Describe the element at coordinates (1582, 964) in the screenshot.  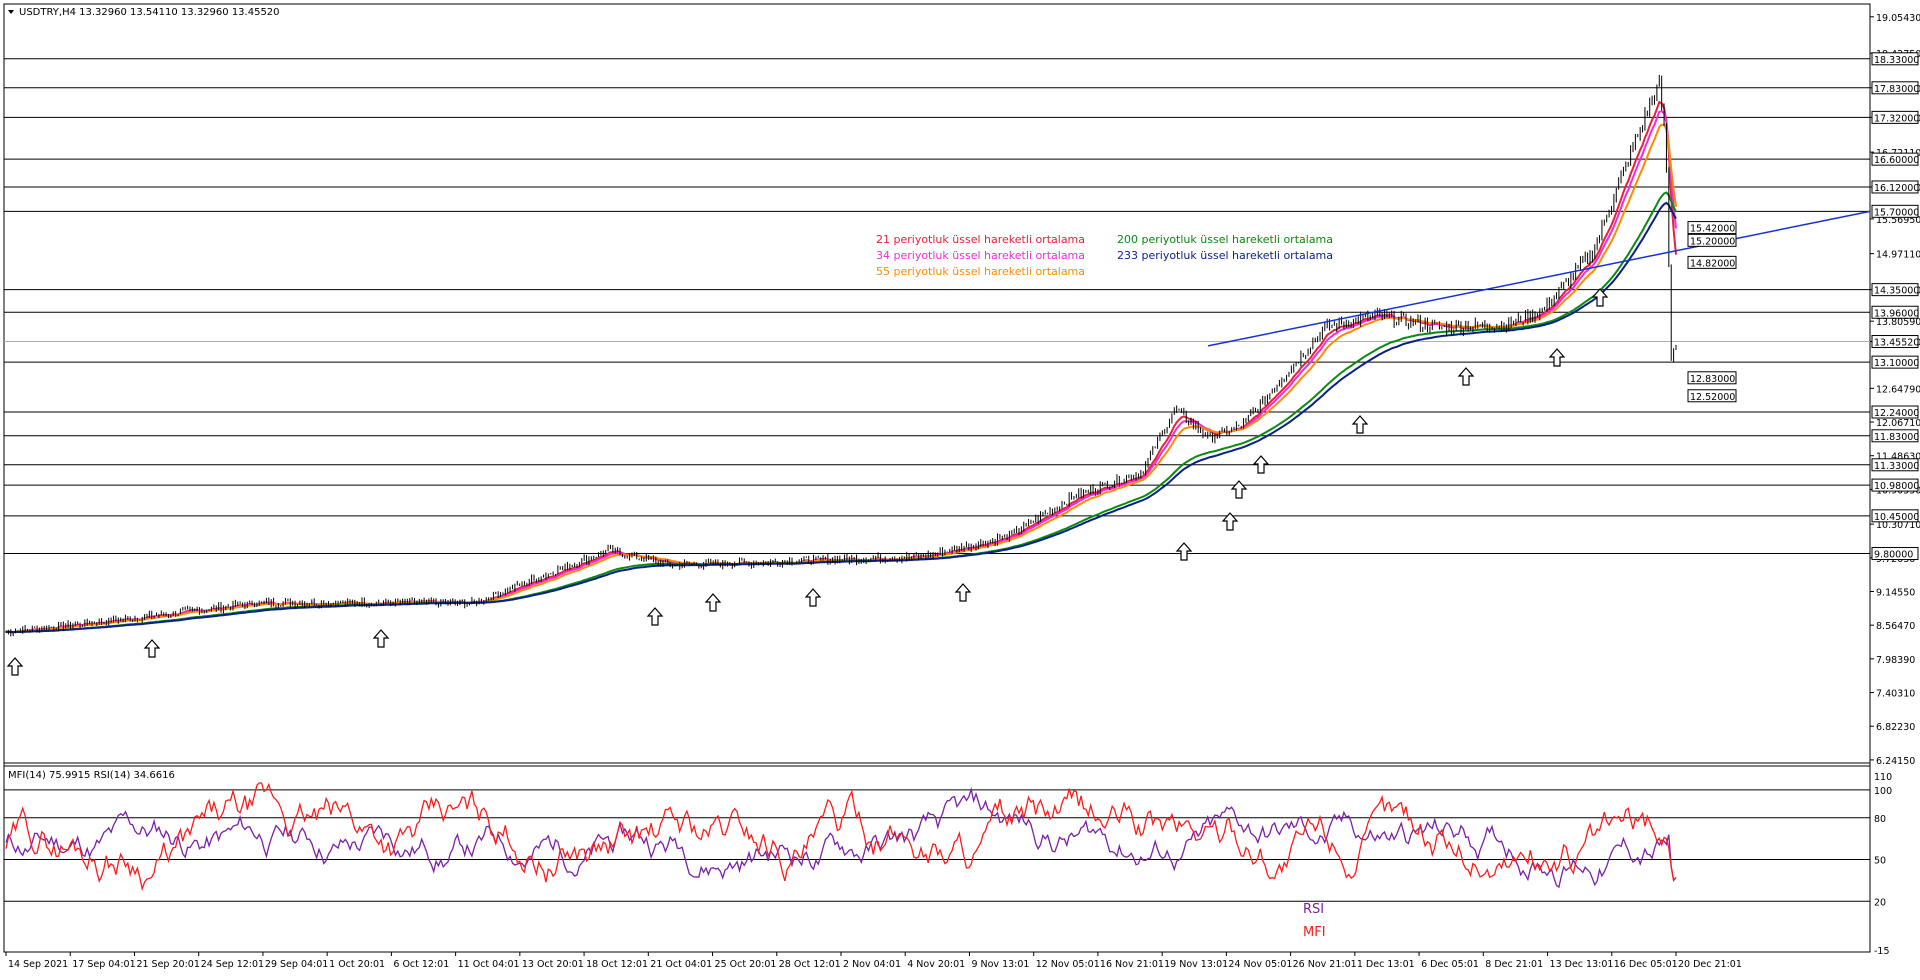
I see `time-tick-label: 13 Dec 13:01` at that location.